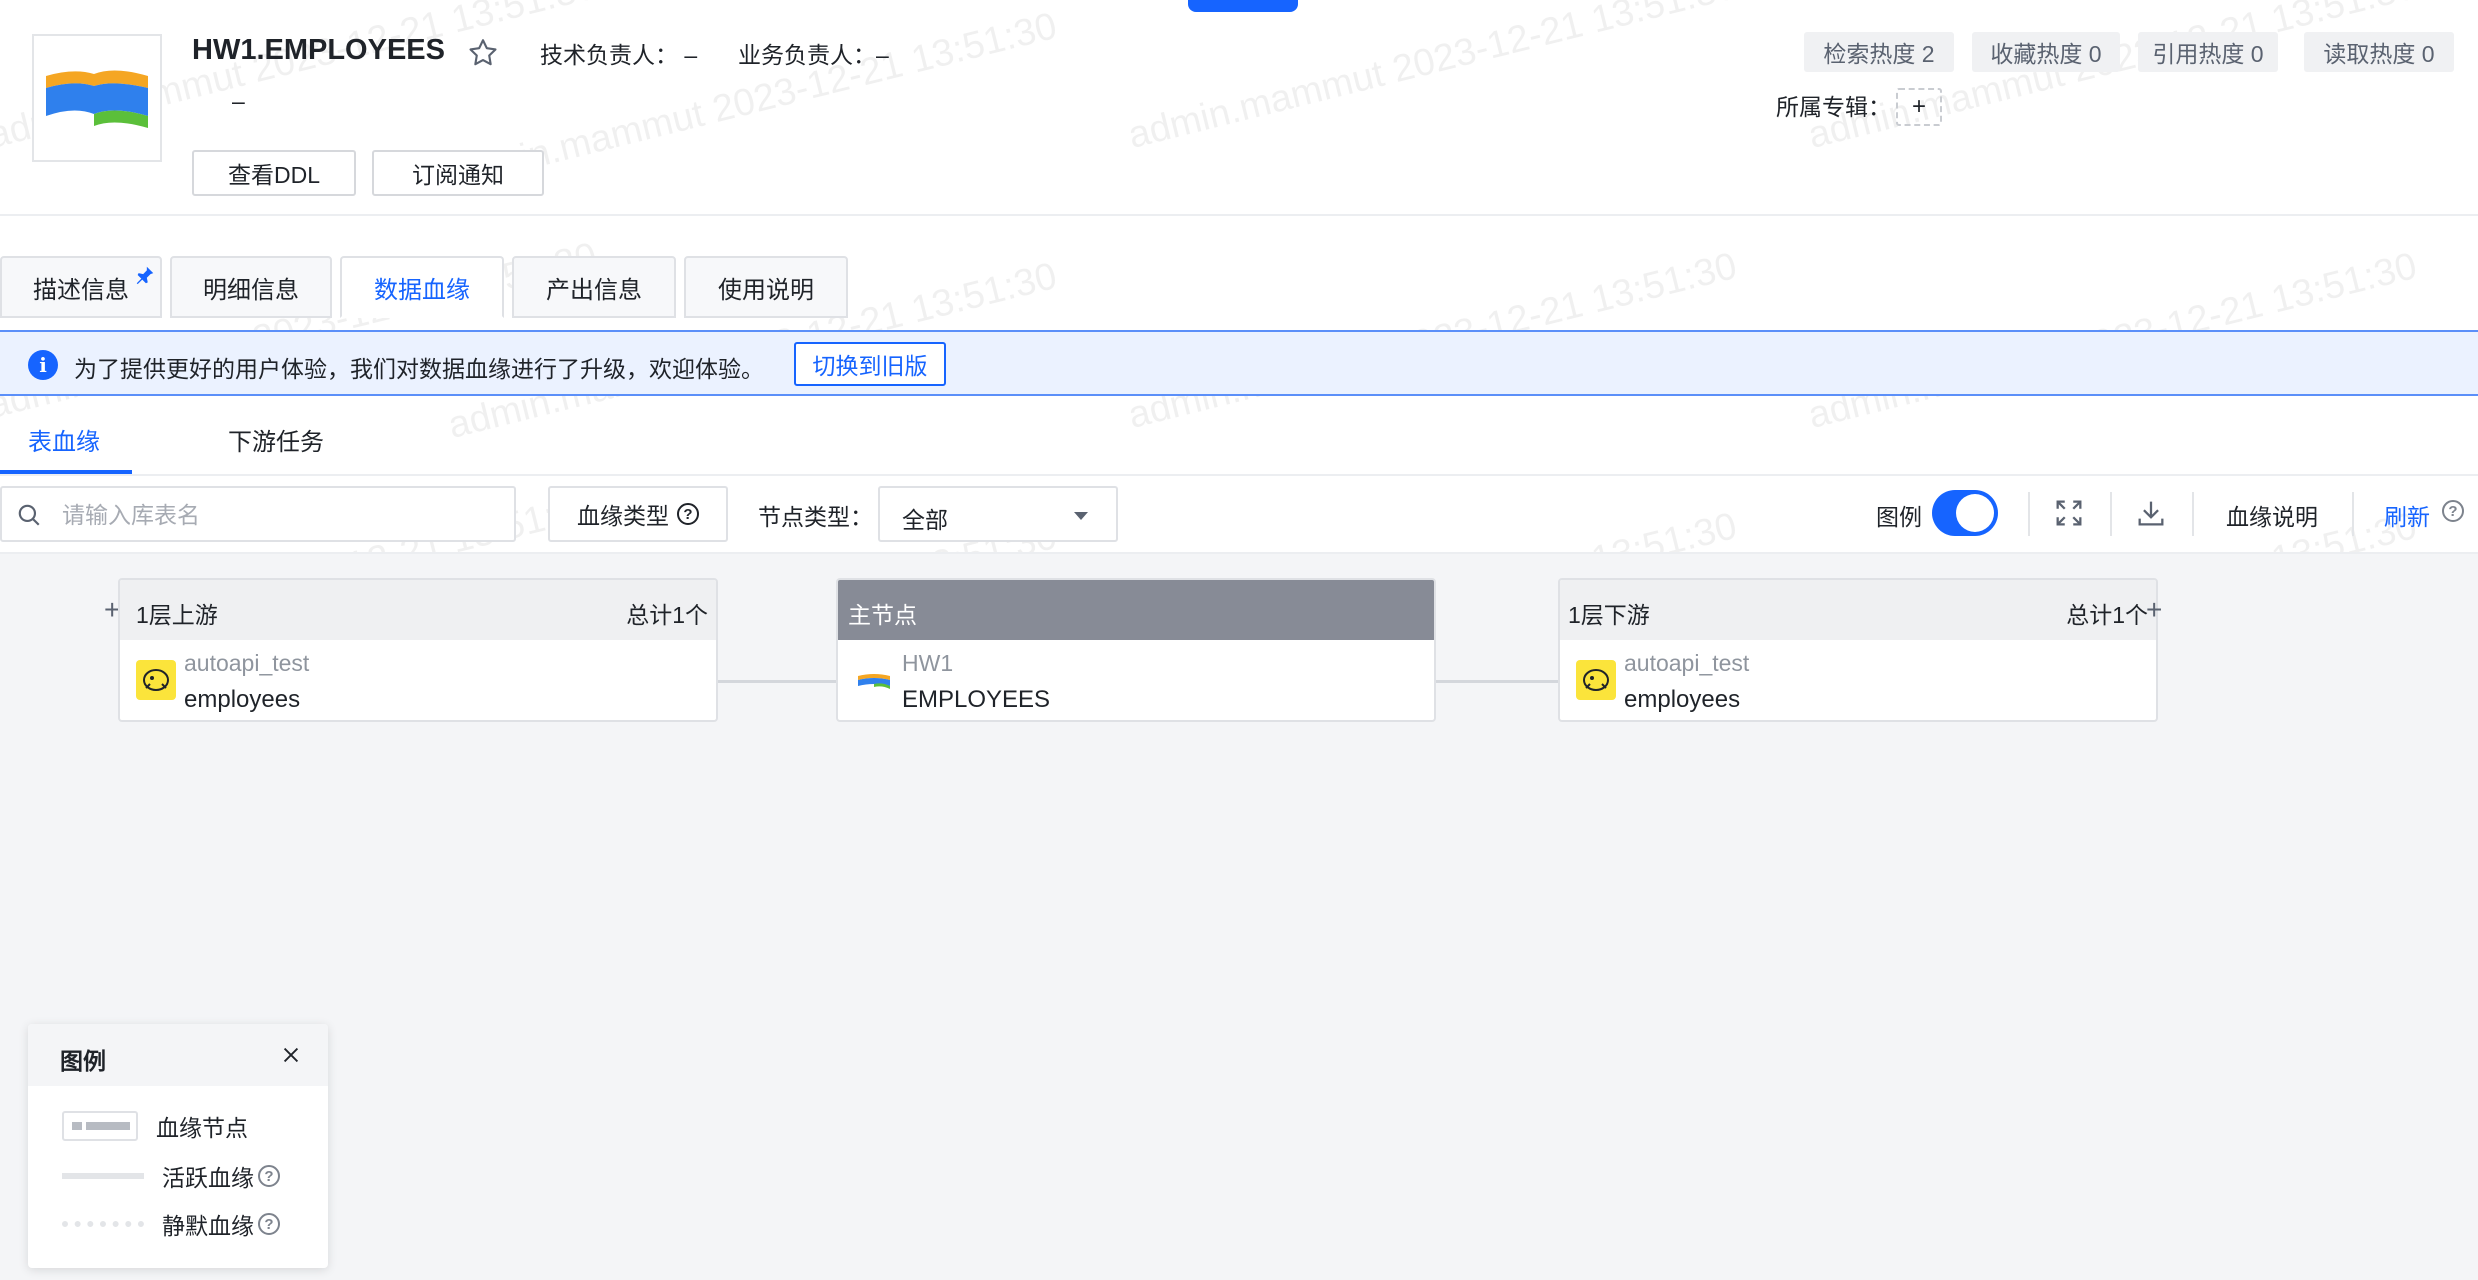 This screenshot has height=1280, width=2478. Describe the element at coordinates (178, 1055) in the screenshot. I see `legend-header: 图例` at that location.